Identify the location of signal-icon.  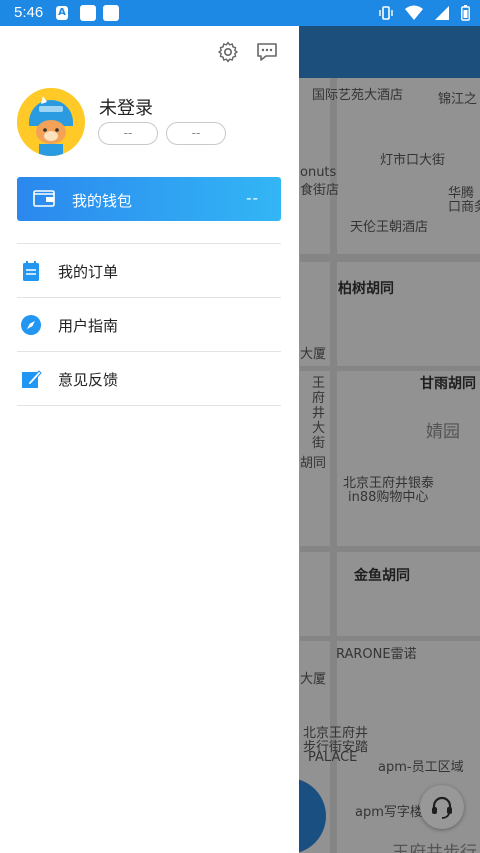
(441, 13).